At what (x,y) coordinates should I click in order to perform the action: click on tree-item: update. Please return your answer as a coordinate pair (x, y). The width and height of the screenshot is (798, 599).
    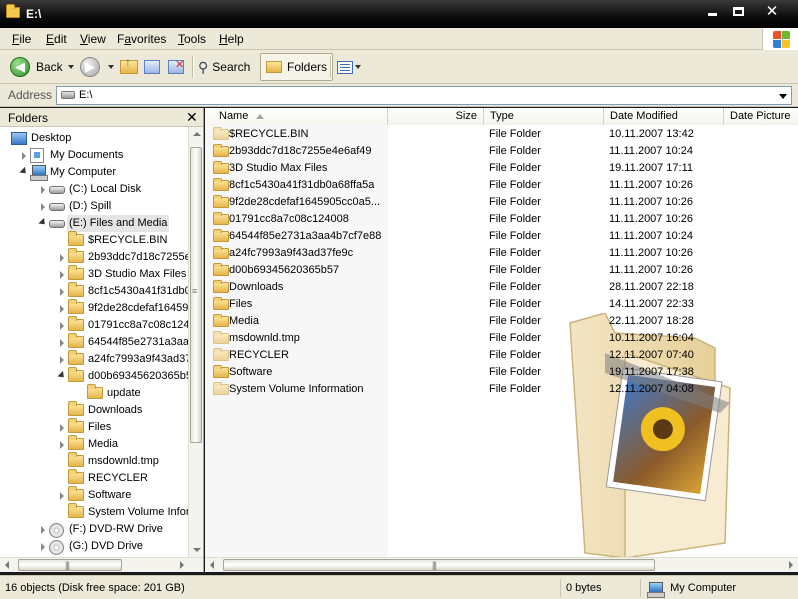
    Looking at the image, I should click on (94, 393).